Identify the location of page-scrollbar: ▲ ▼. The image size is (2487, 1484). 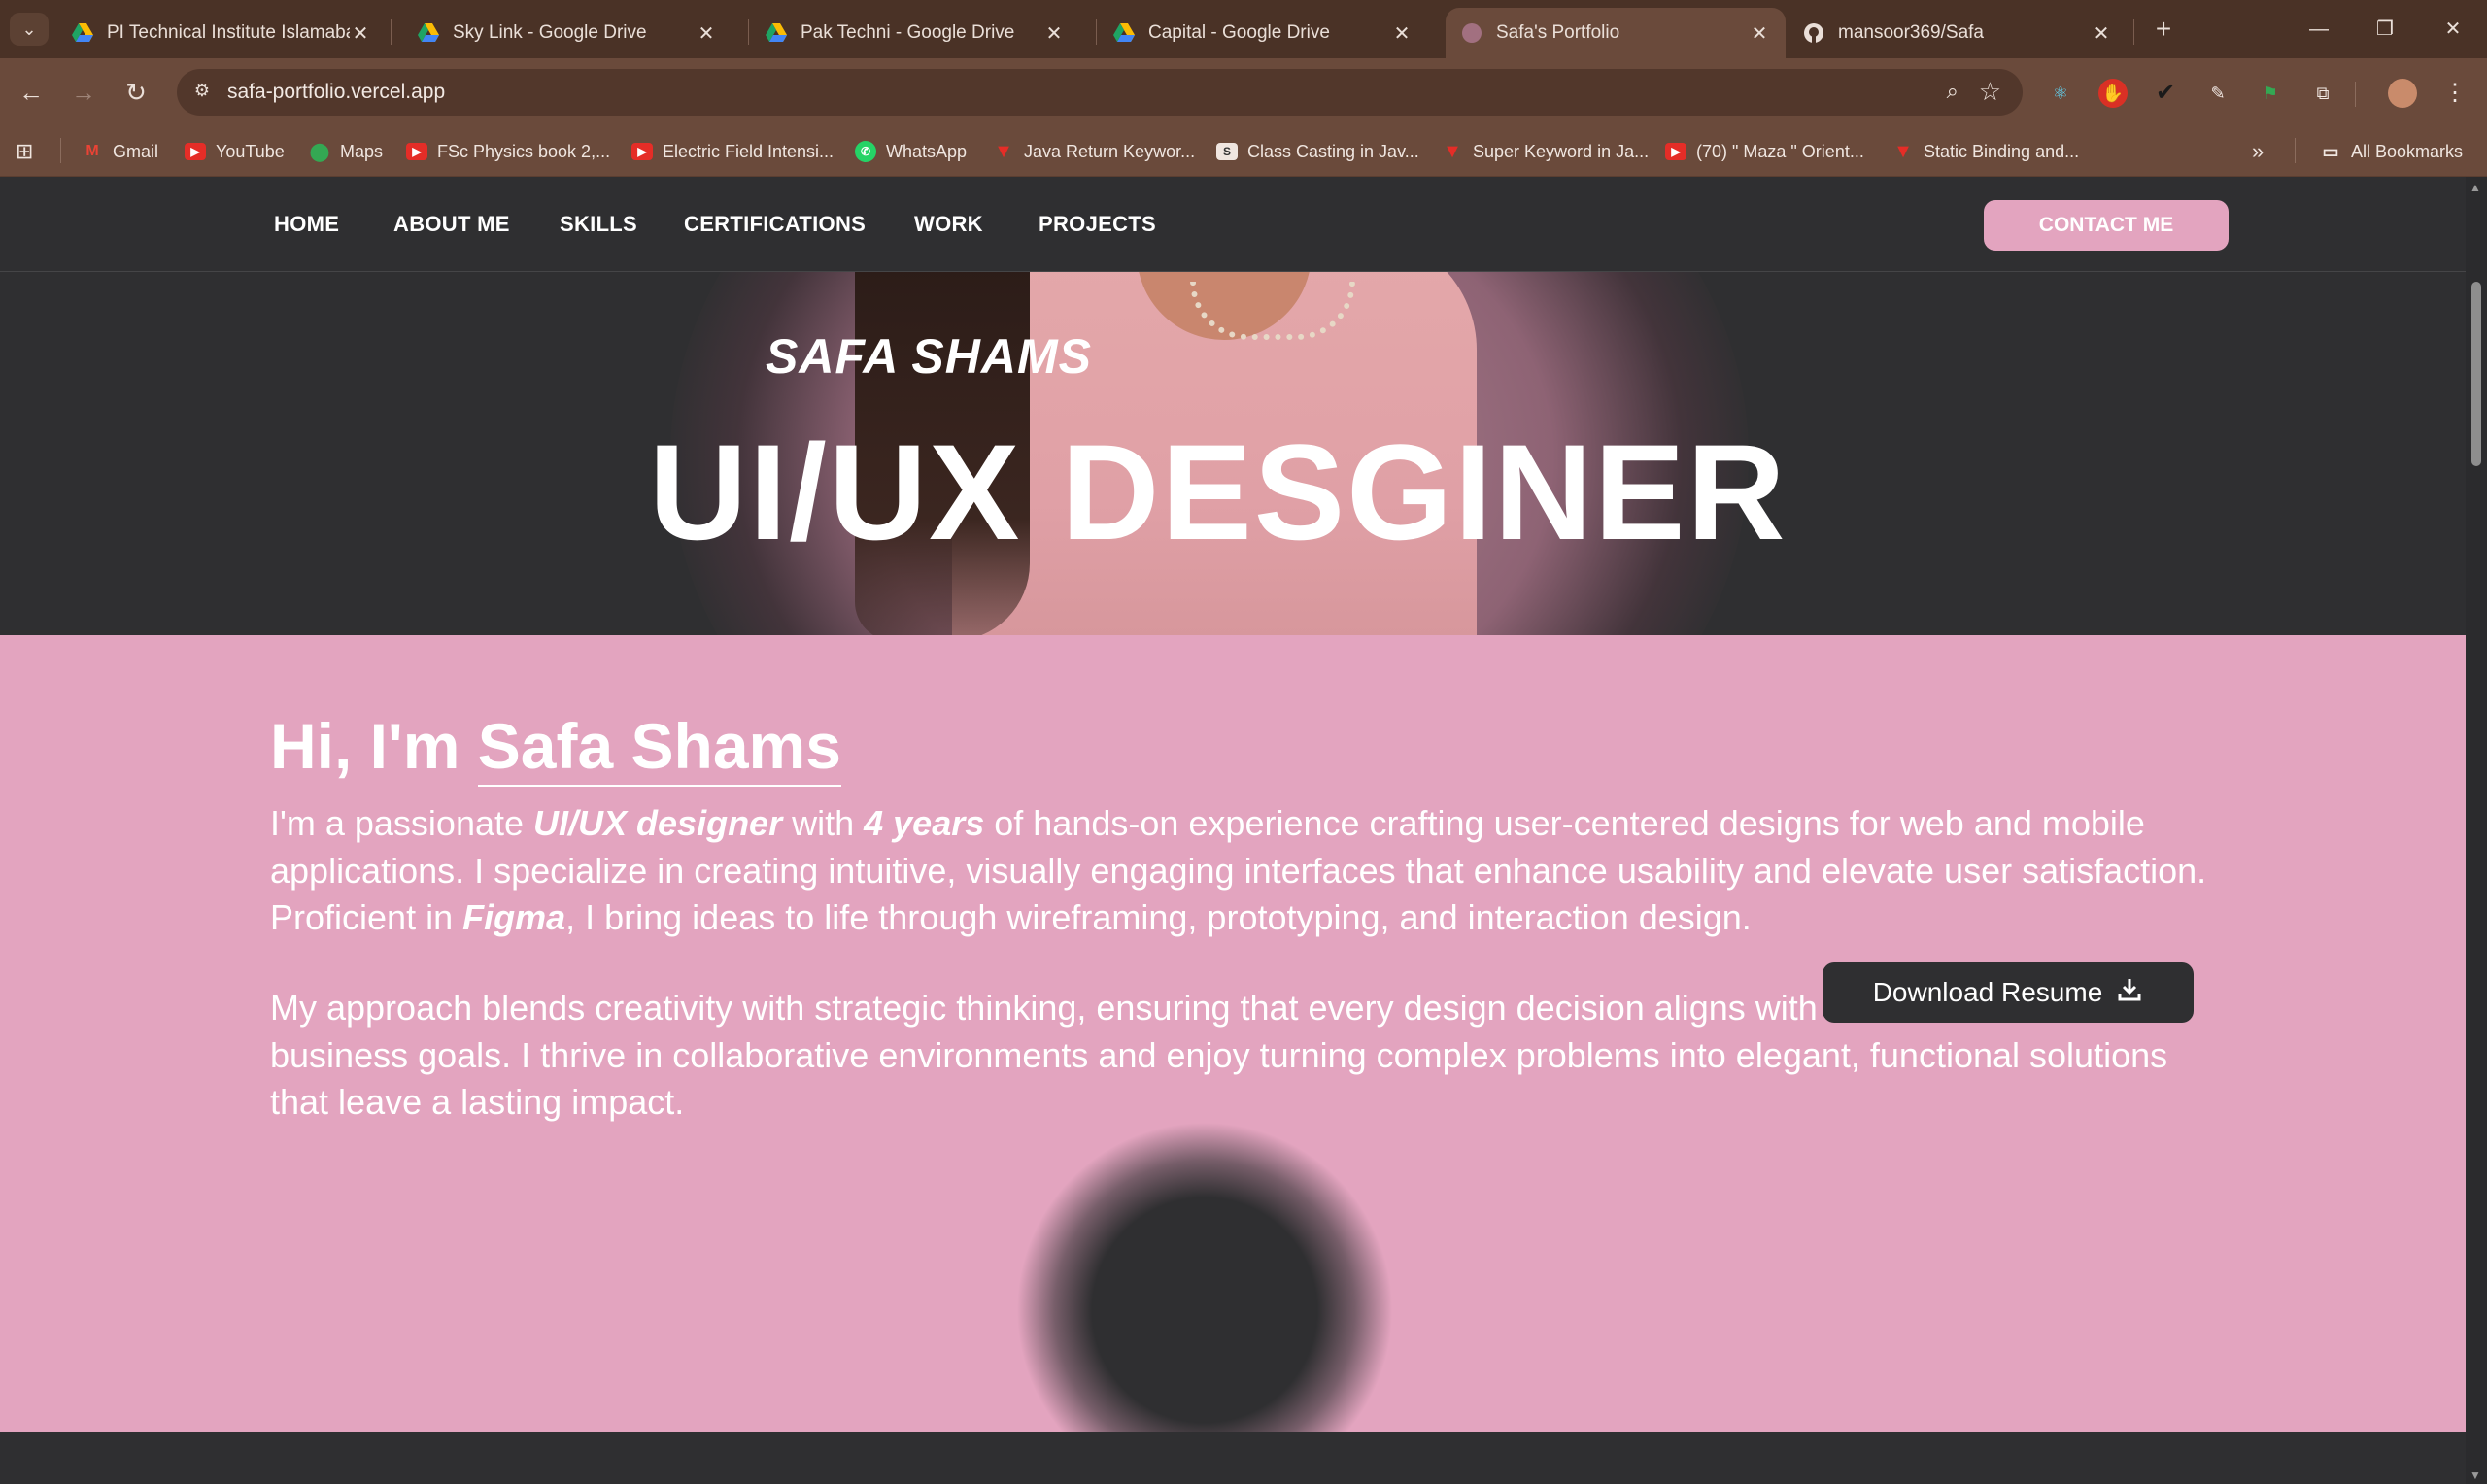
(2476, 830).